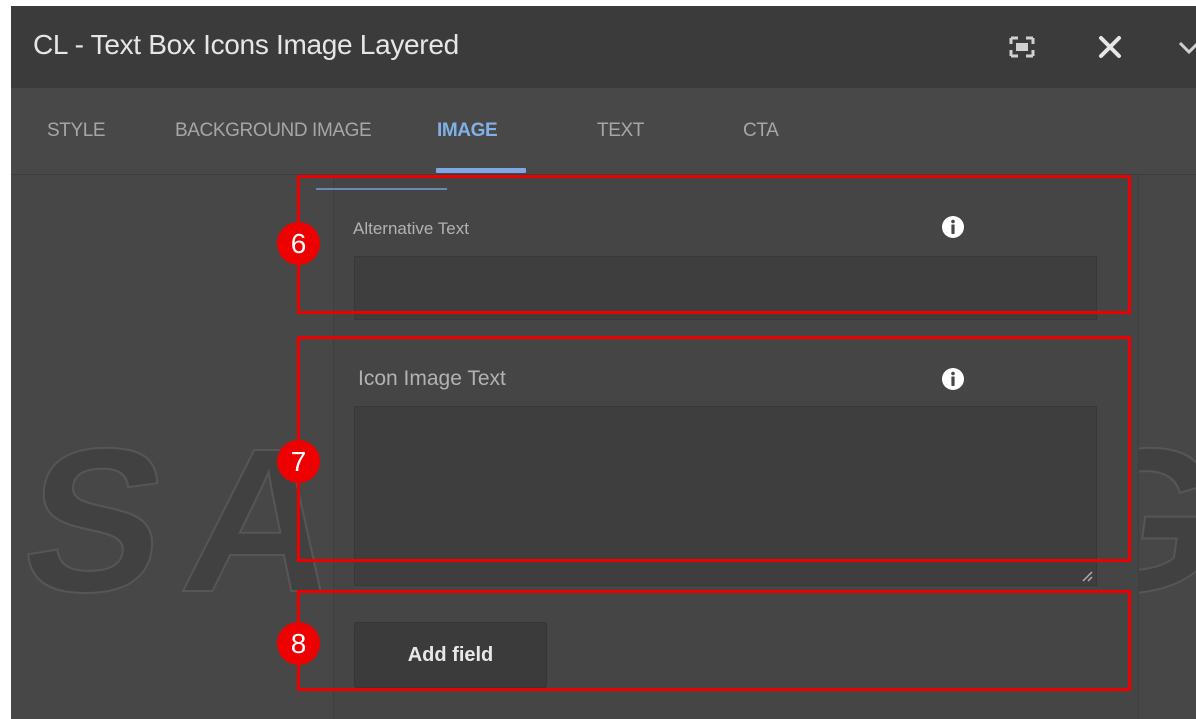 This screenshot has width=1196, height=719. Describe the element at coordinates (381, 189) in the screenshot. I see `panel-top-divider` at that location.